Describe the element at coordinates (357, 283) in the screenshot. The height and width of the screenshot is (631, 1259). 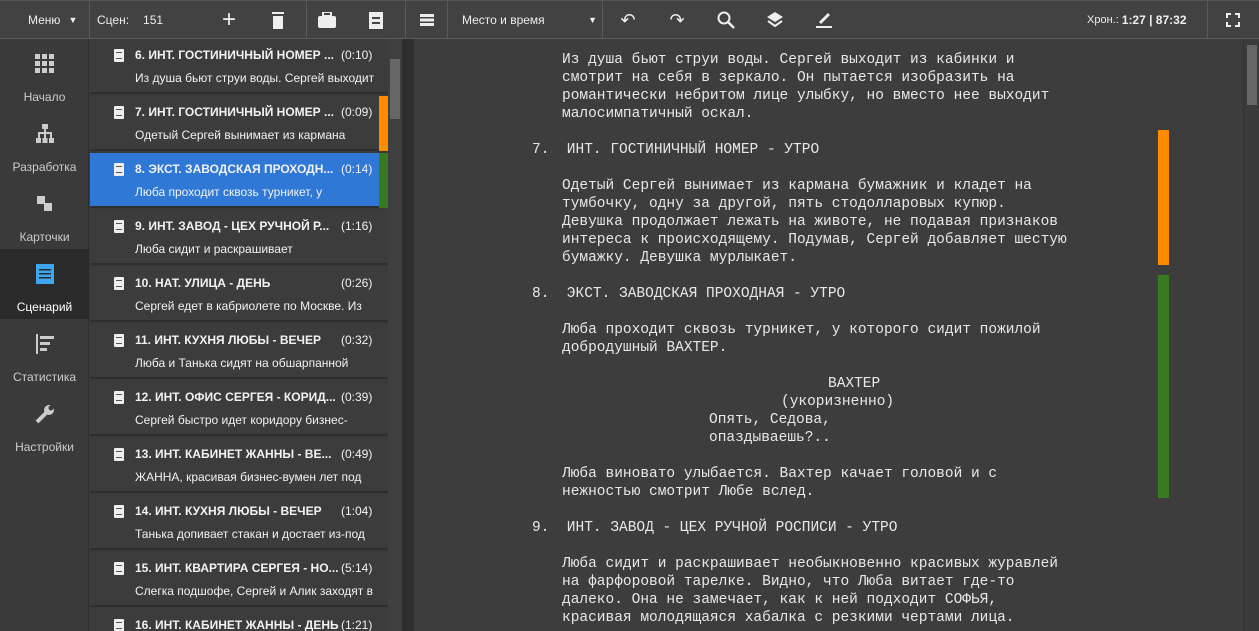
I see `scene-duration: (0:26)` at that location.